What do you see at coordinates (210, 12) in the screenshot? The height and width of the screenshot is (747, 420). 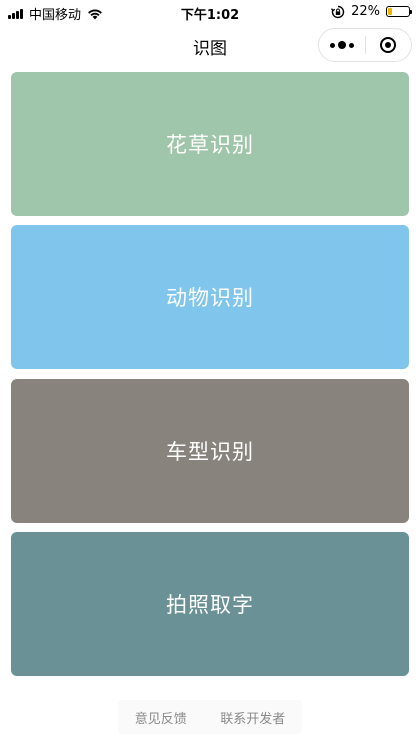 I see `status-bar: 中国移动 下午1:02 22%` at bounding box center [210, 12].